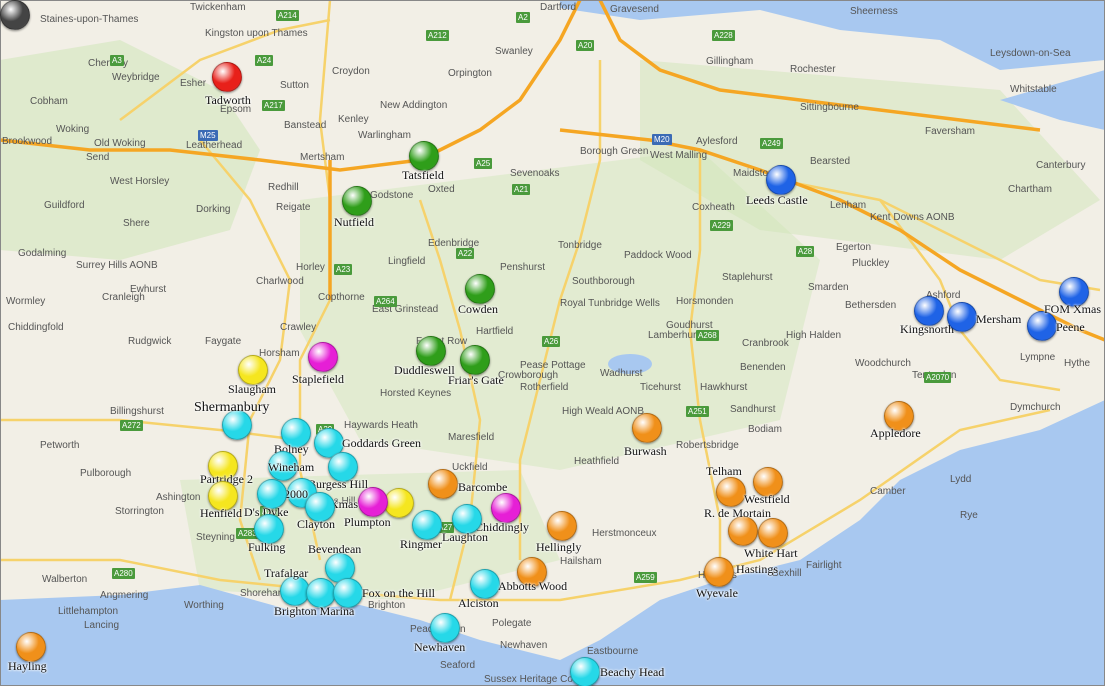 The width and height of the screenshot is (1105, 686). What do you see at coordinates (27, 141) in the screenshot?
I see `place-label: Brookwood` at bounding box center [27, 141].